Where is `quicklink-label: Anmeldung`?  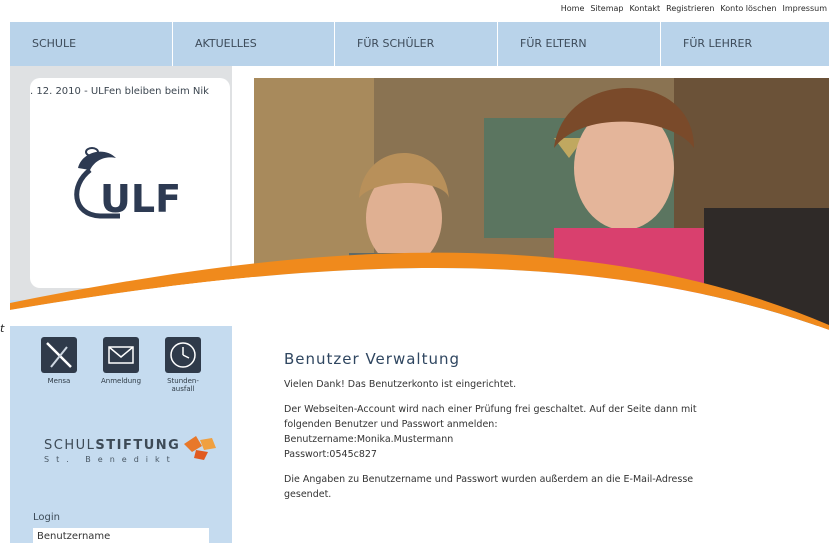 quicklink-label: Anmeldung is located at coordinates (121, 381).